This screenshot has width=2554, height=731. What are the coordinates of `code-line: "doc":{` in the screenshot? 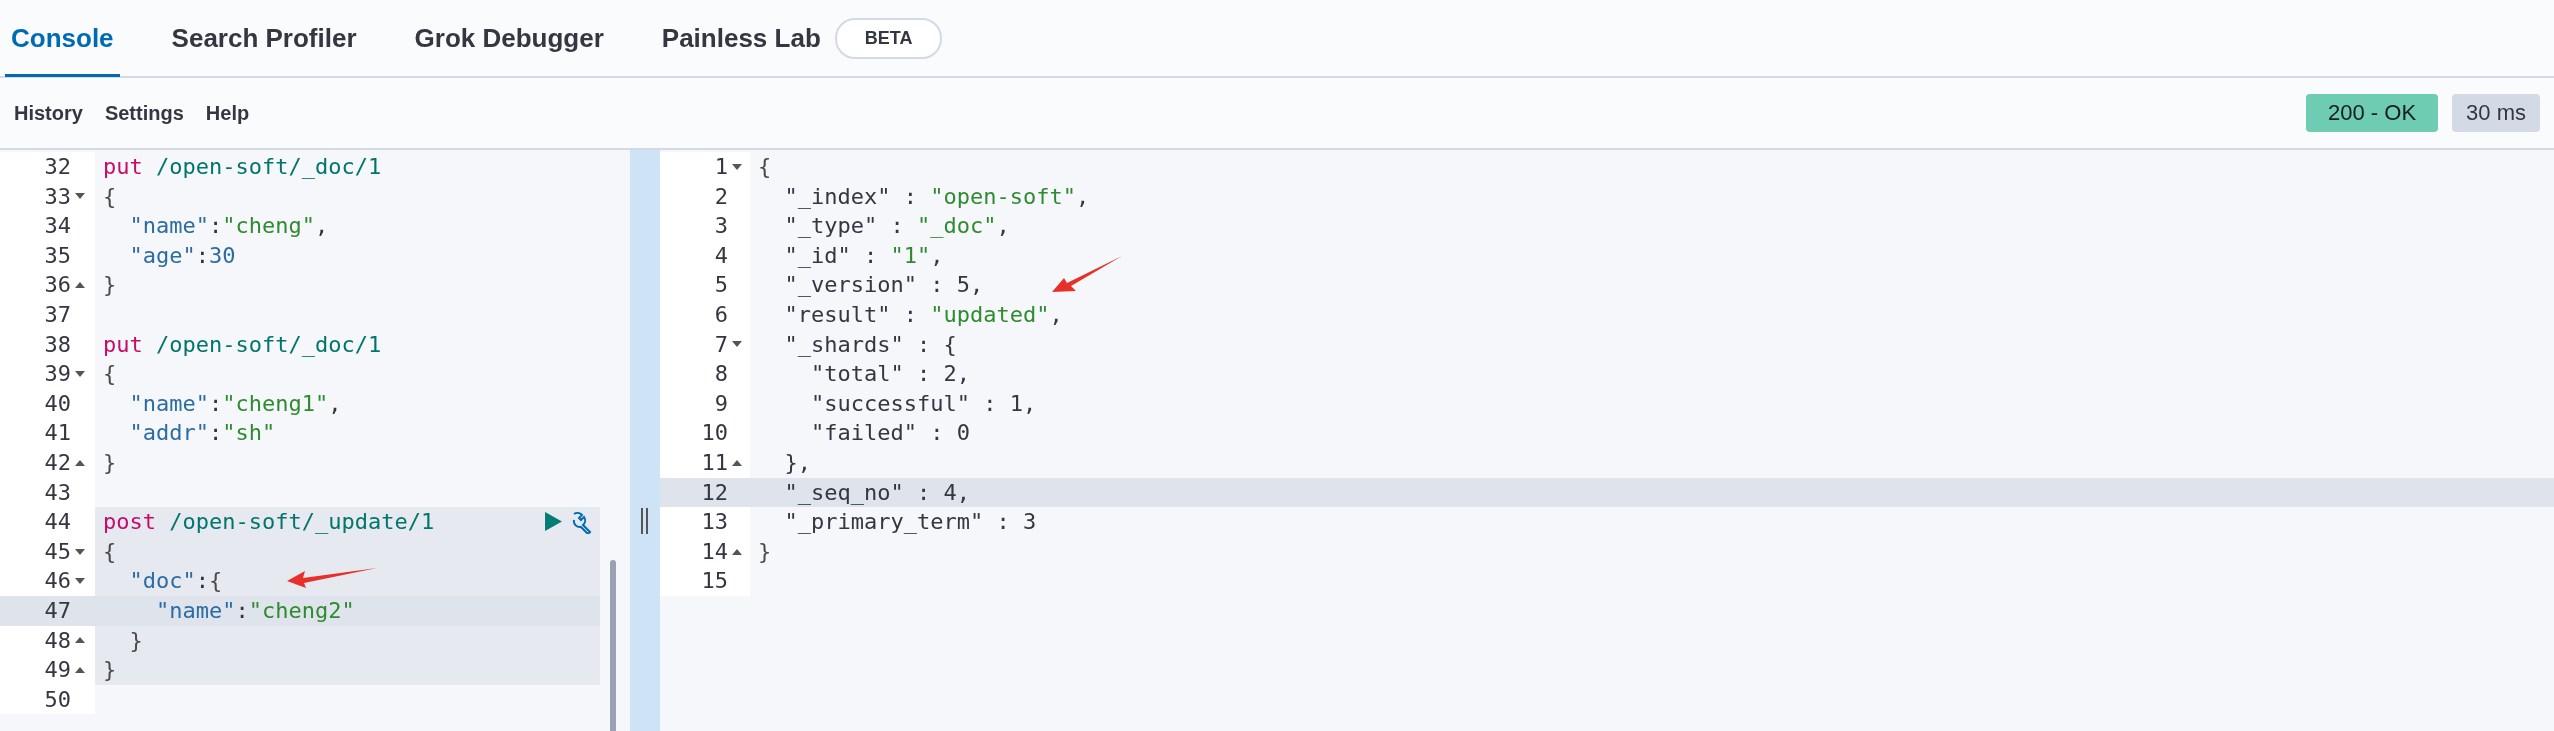 It's located at (175, 581).